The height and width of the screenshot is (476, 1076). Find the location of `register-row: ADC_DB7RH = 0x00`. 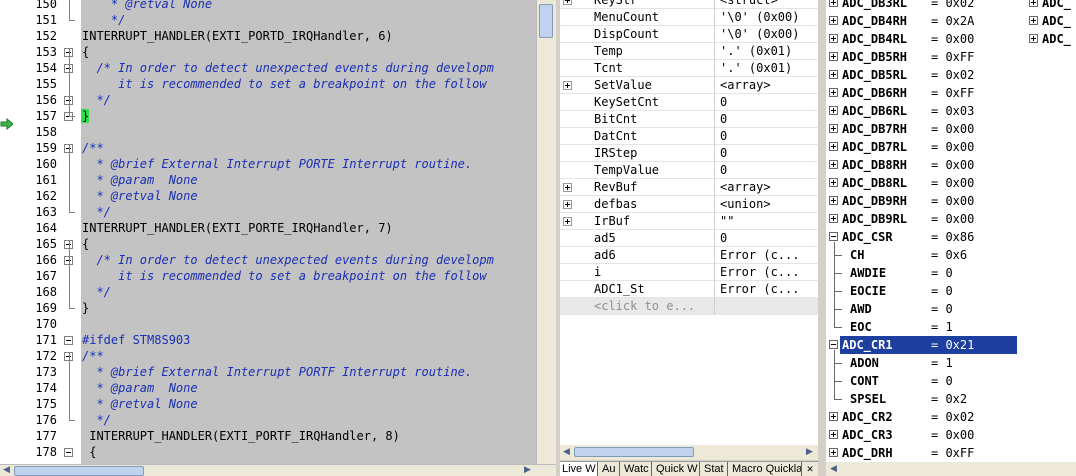

register-row: ADC_DB7RH = 0x00 is located at coordinates (921, 129).